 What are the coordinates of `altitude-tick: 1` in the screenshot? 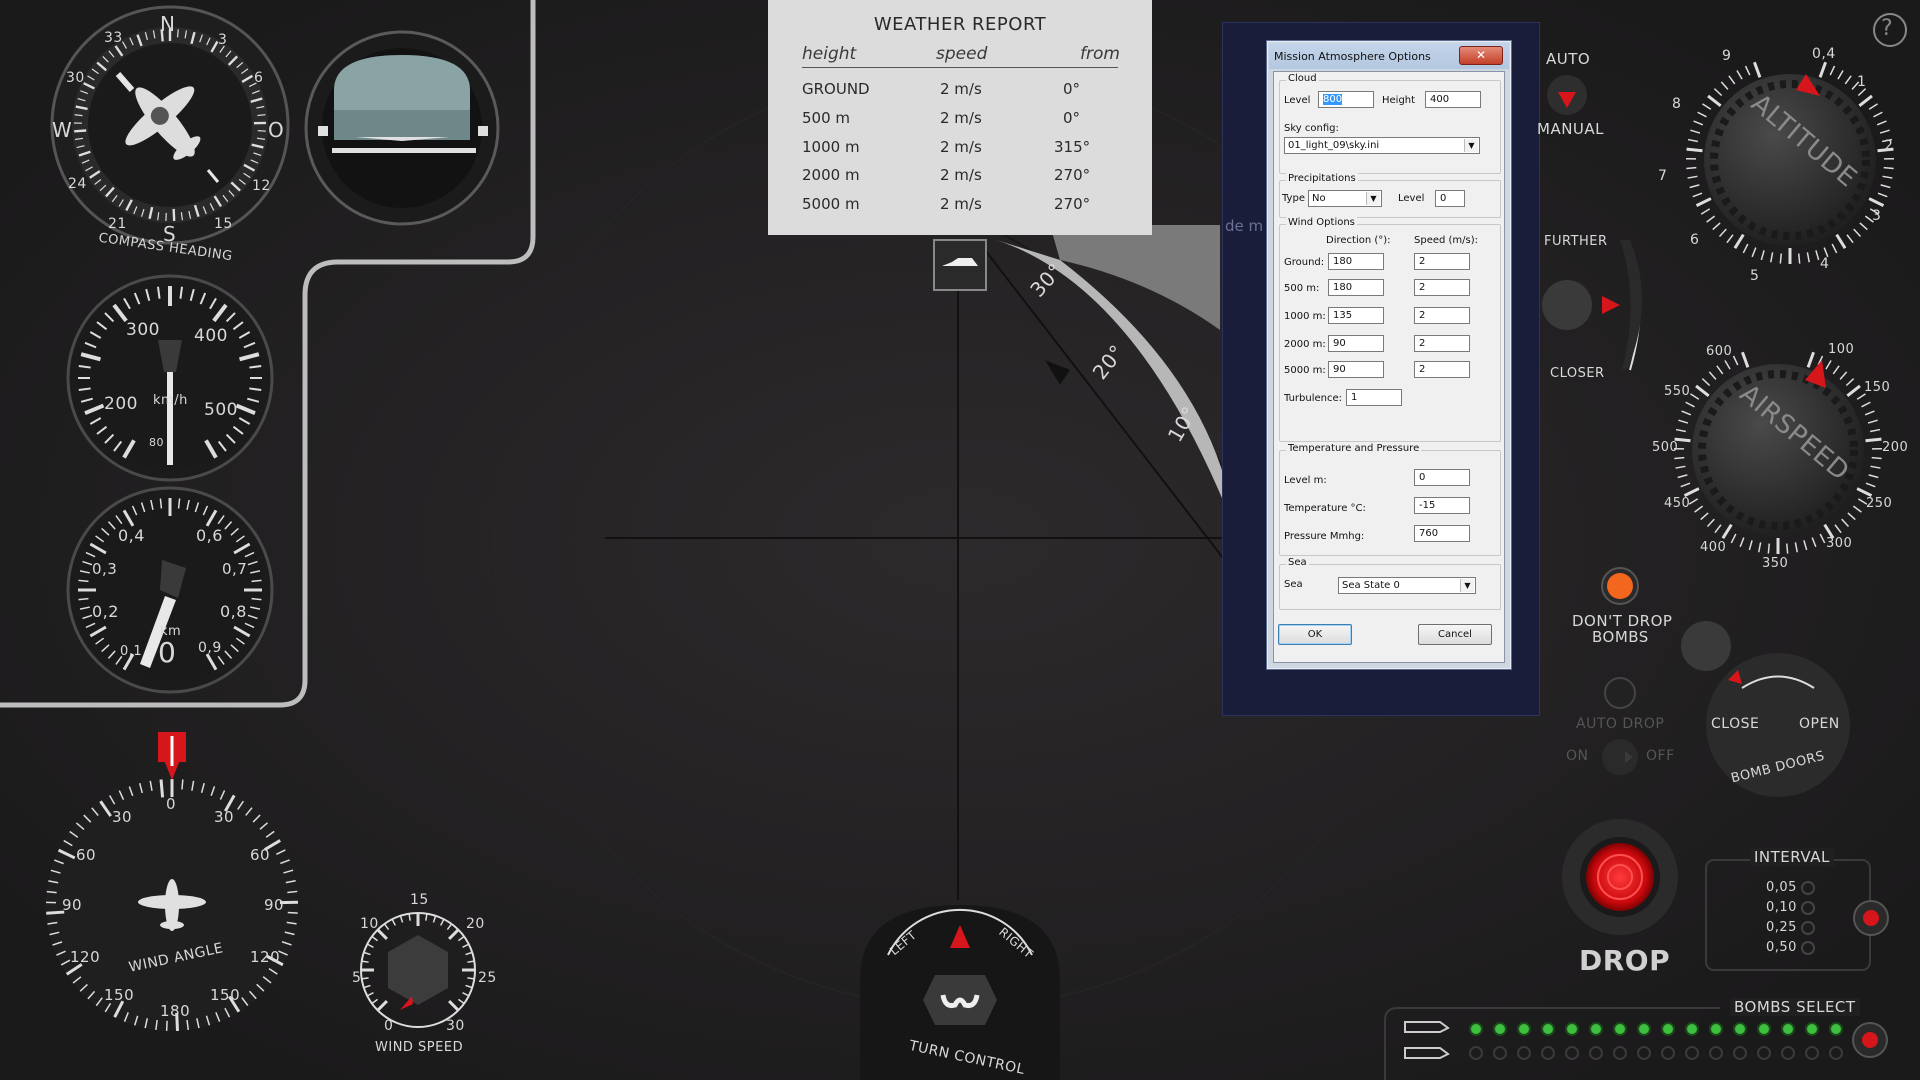 It's located at (1862, 82).